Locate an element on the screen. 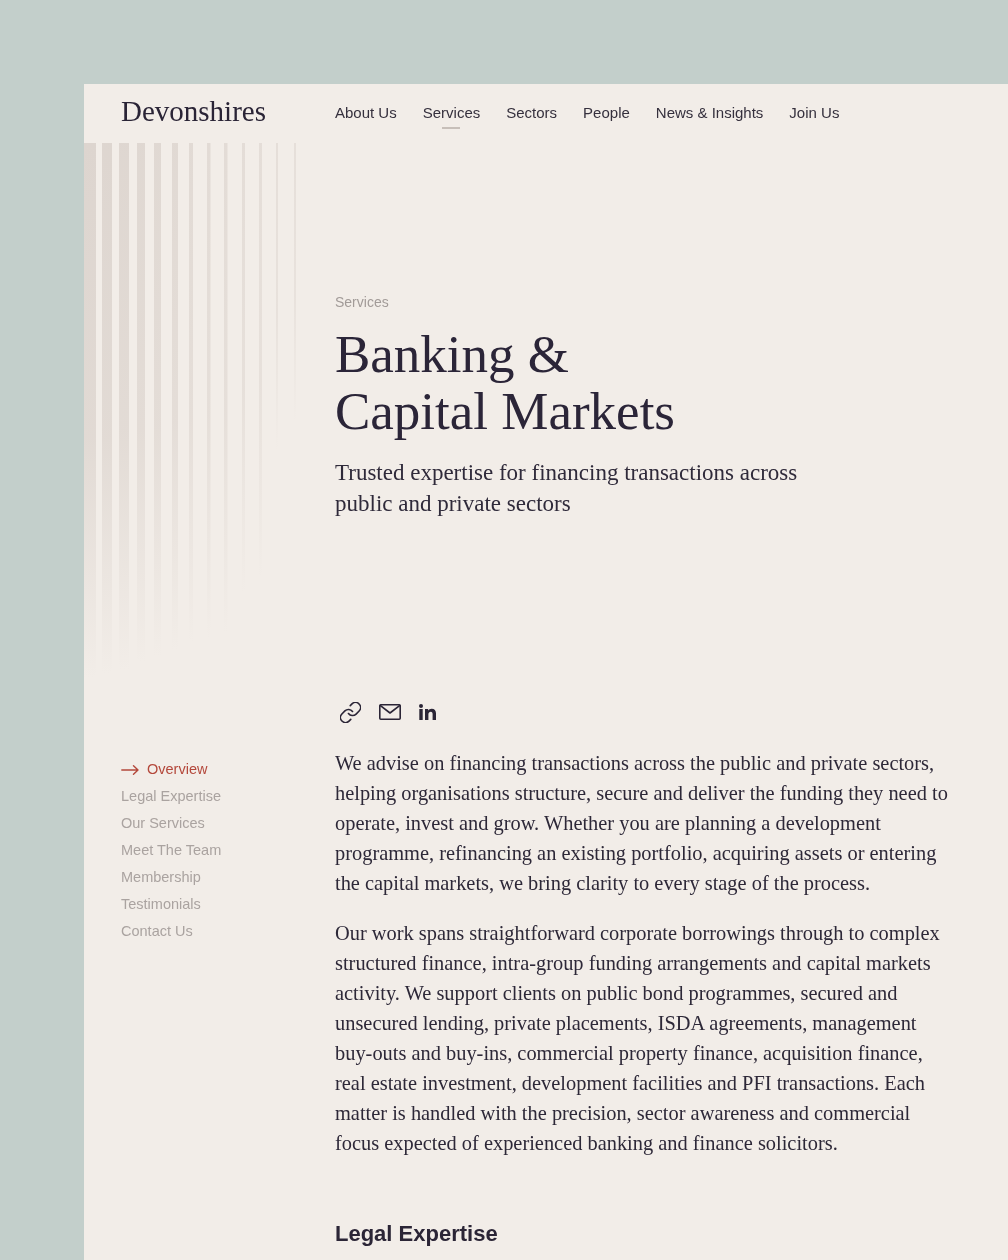  logo: Devonshires is located at coordinates (193, 111).